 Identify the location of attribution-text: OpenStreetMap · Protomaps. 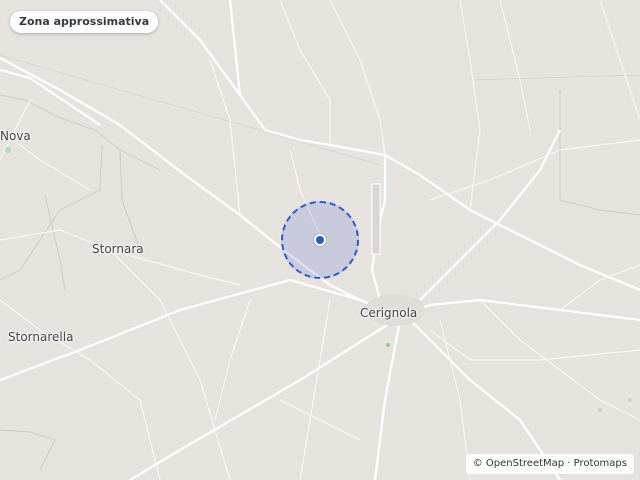
(556, 463).